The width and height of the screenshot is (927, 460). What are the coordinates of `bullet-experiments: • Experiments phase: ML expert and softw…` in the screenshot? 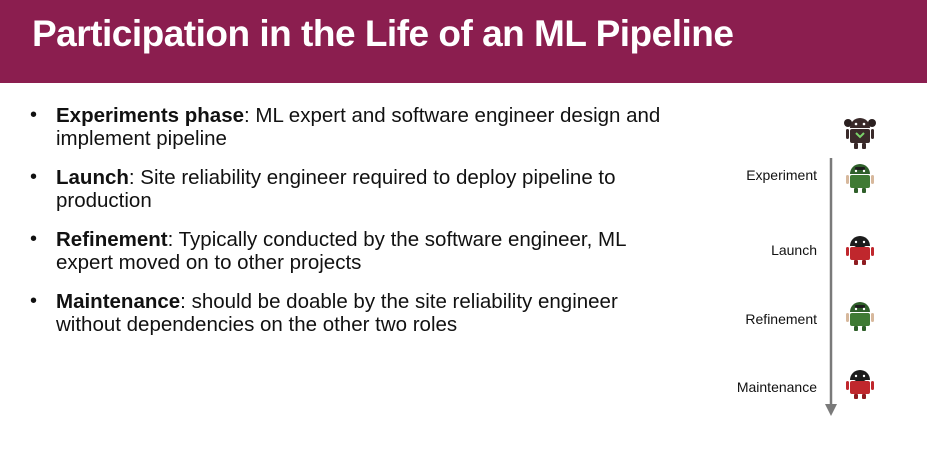 It's located at (355, 127).